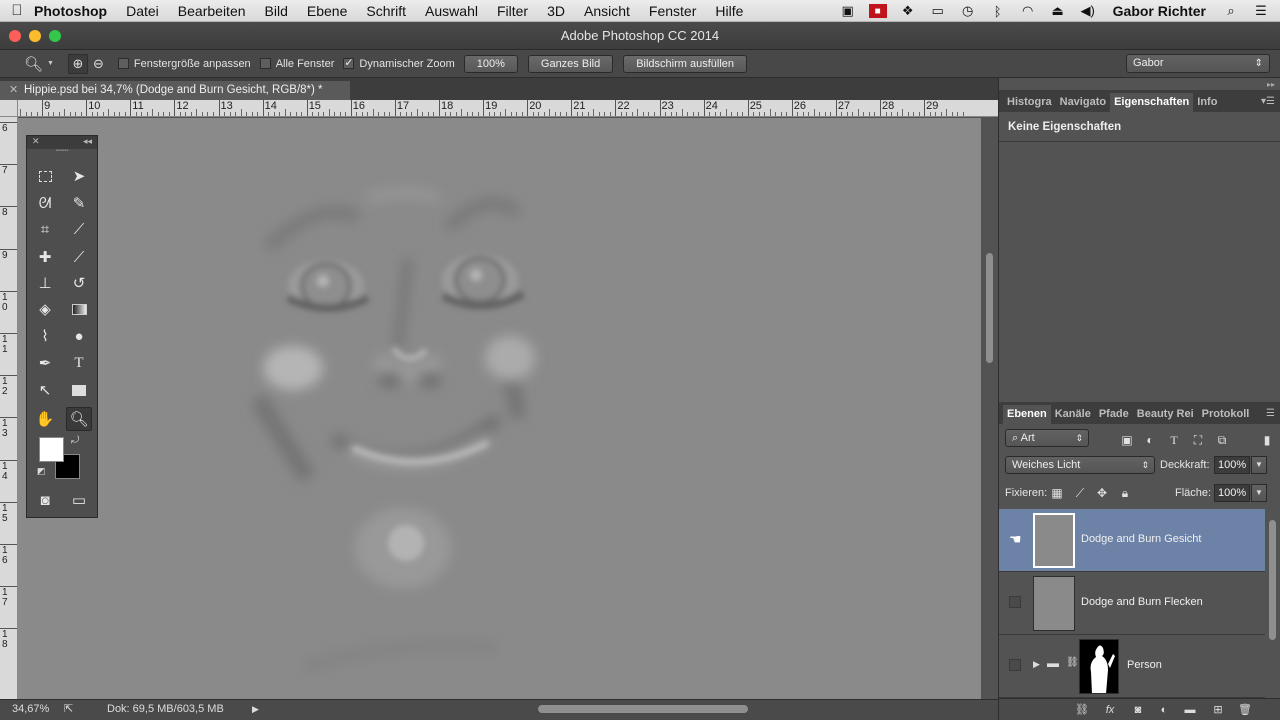 The width and height of the screenshot is (1280, 720). What do you see at coordinates (98, 64) in the screenshot?
I see `zoom-out-icon: ⊖` at bounding box center [98, 64].